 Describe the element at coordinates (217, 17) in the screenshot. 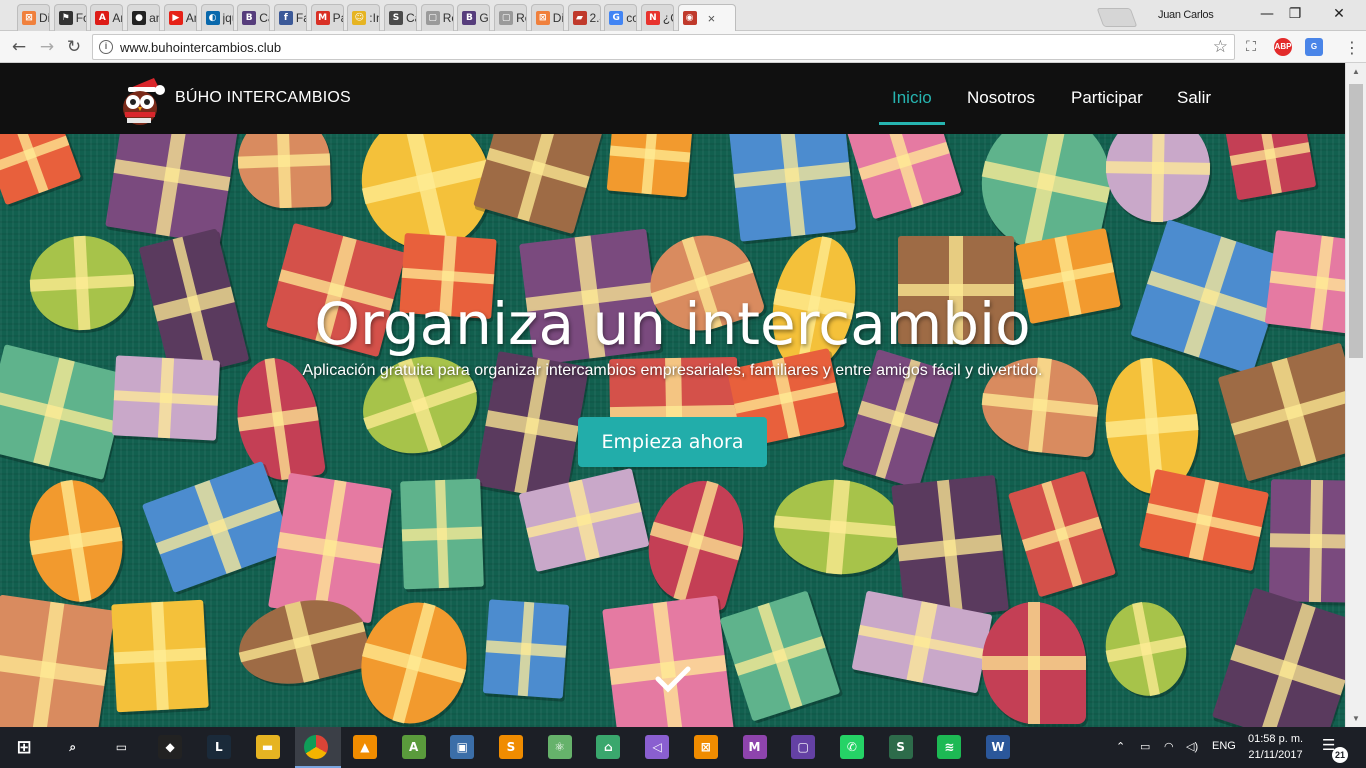

I see `browser-tab: ◐jqu` at that location.